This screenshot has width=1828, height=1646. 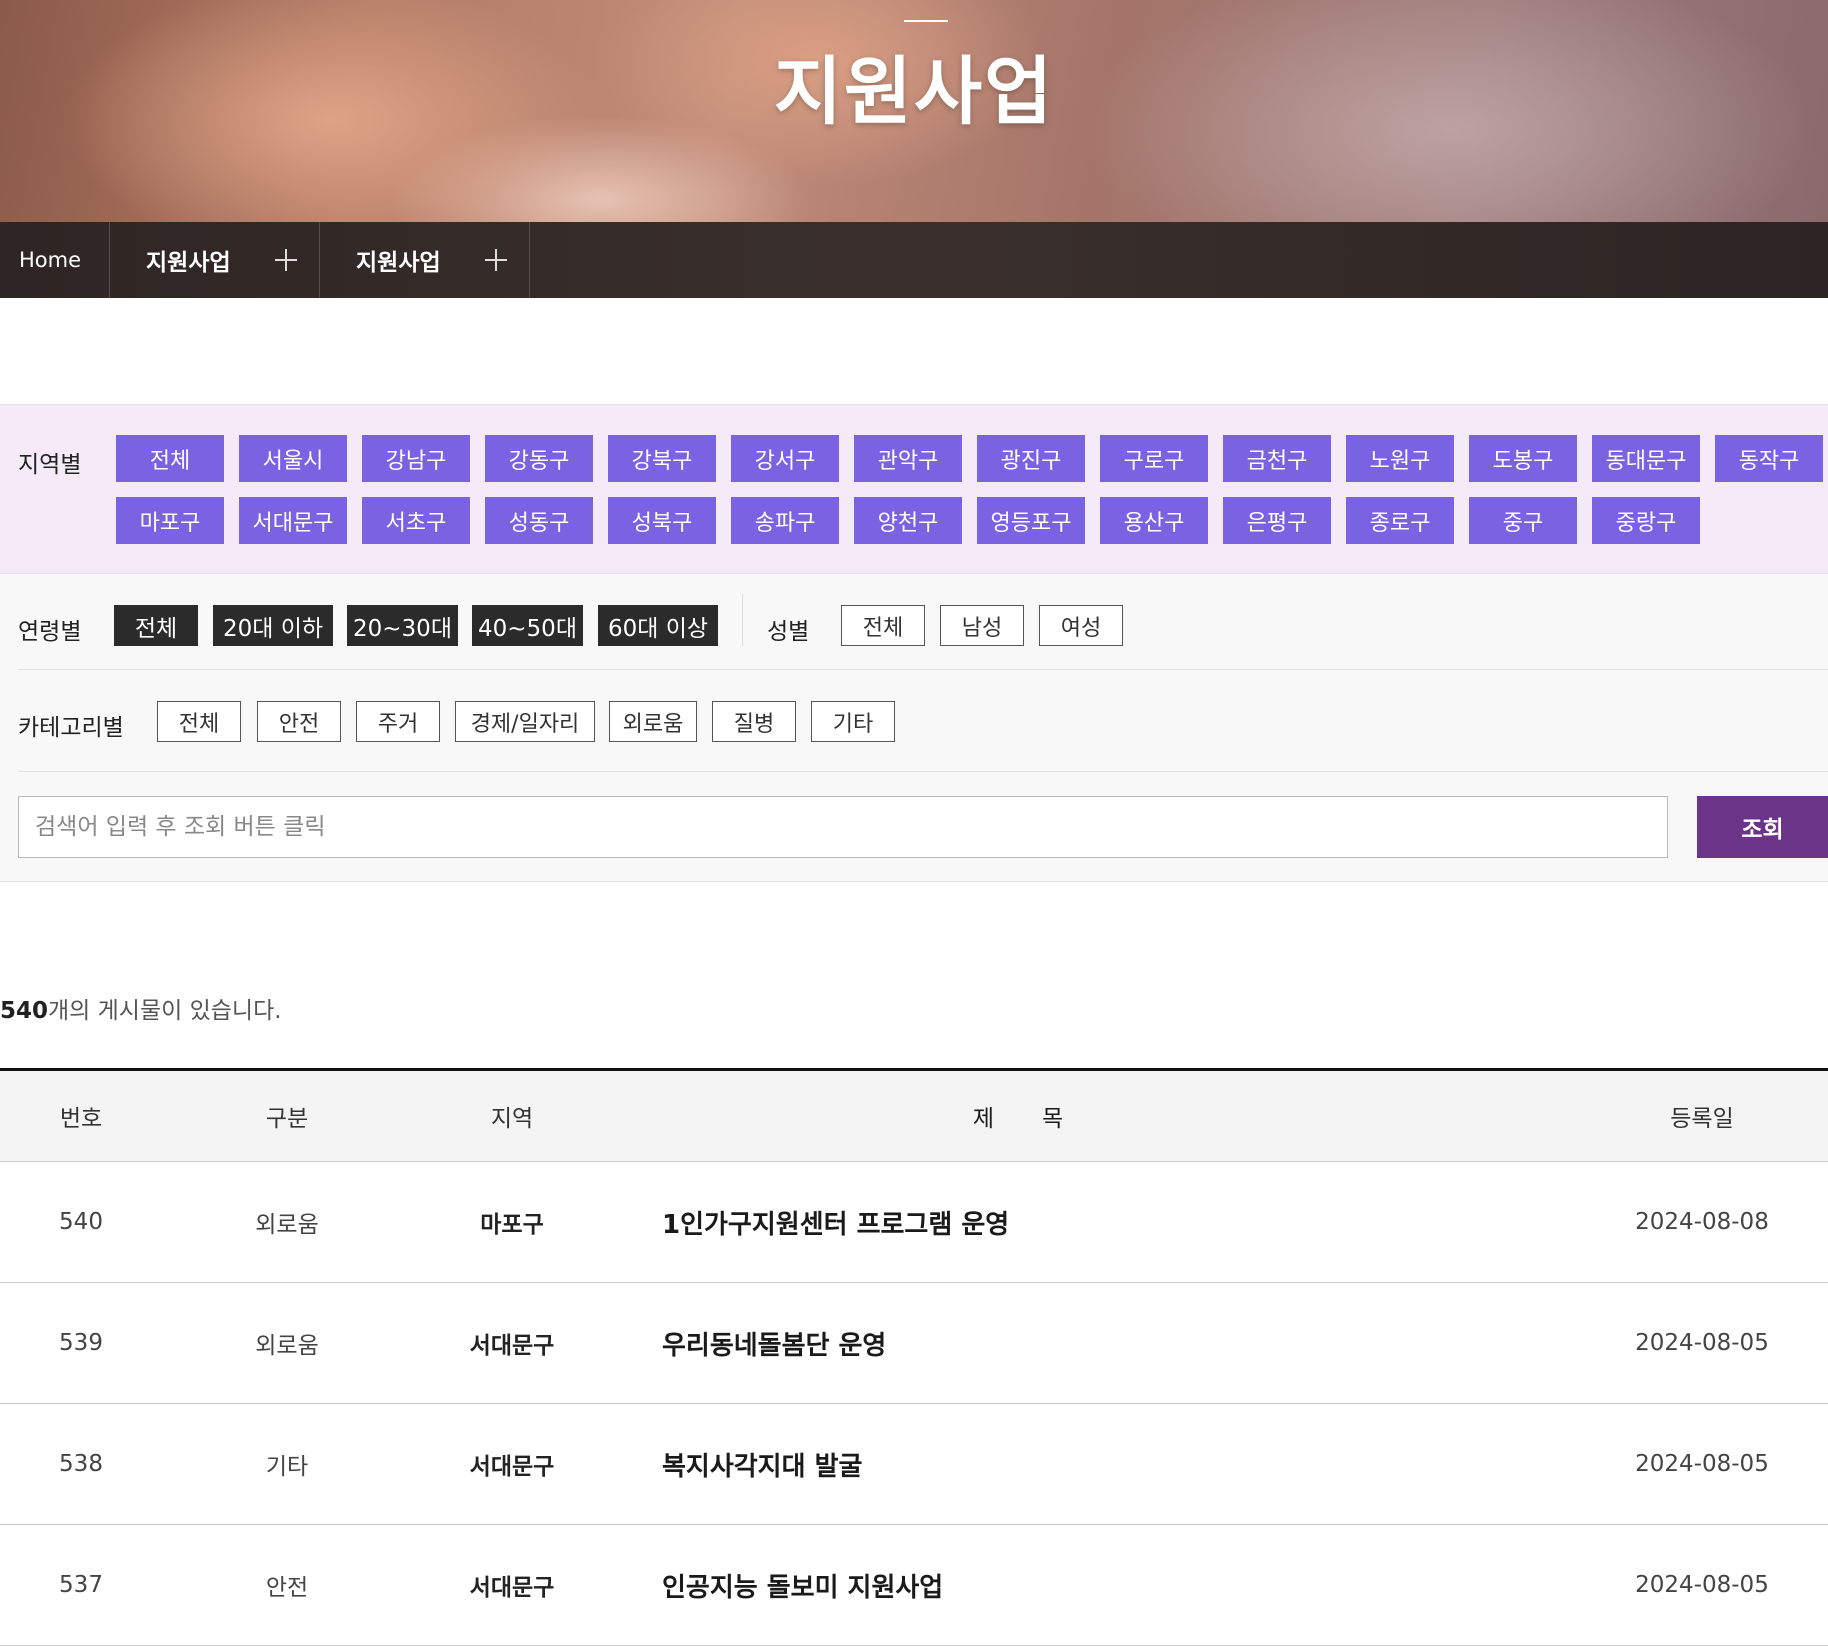 What do you see at coordinates (170, 458) in the screenshot?
I see `region-filter-button: 전체` at bounding box center [170, 458].